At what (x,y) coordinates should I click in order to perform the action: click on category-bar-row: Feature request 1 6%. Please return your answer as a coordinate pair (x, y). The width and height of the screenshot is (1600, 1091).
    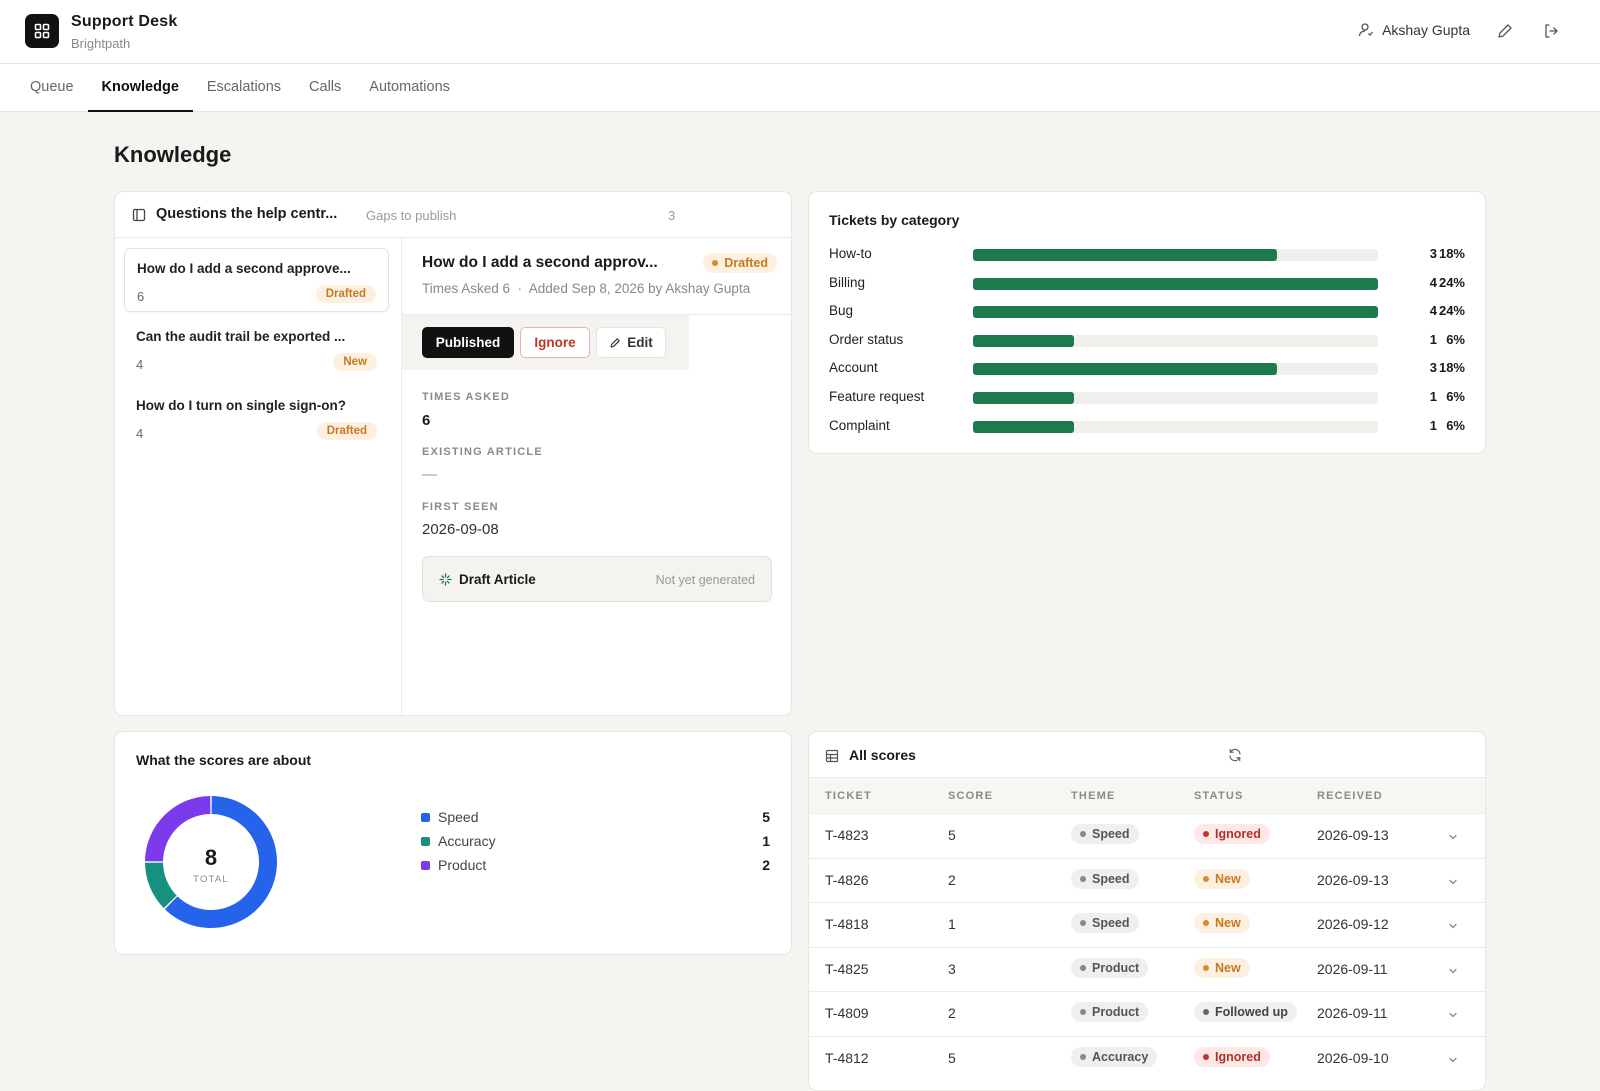
    Looking at the image, I should click on (1147, 398).